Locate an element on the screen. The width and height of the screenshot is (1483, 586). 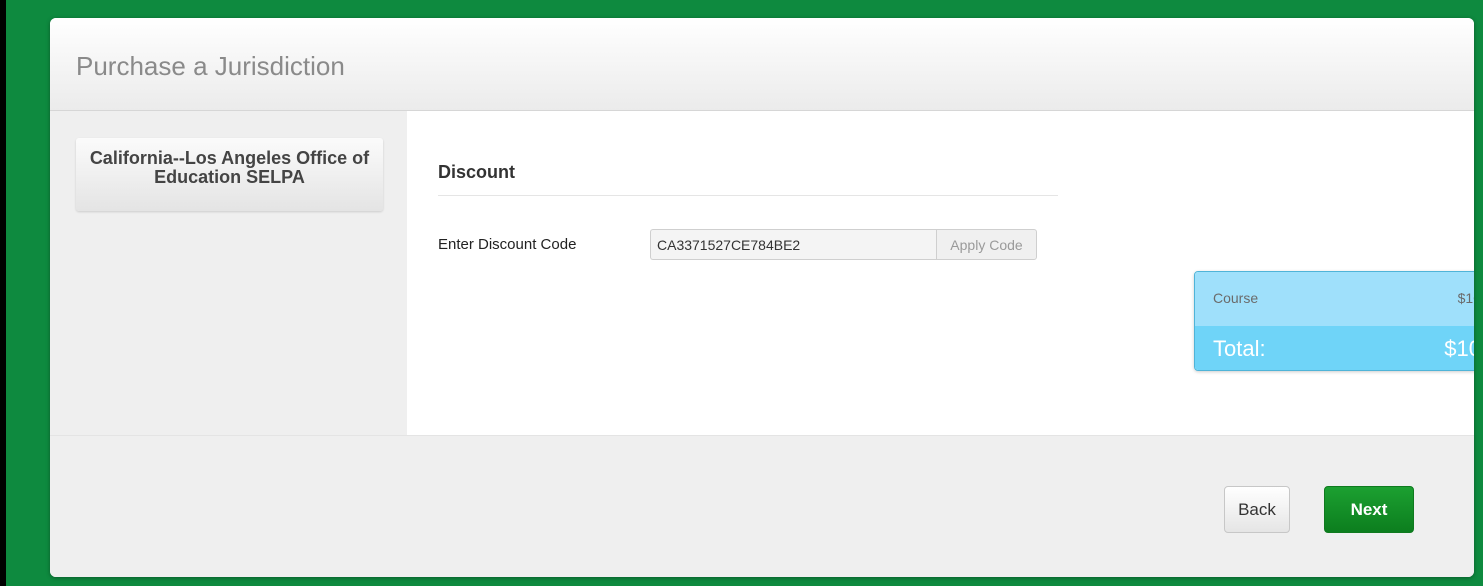
order-summary: Course $10 Total: $10 is located at coordinates (1334, 321).